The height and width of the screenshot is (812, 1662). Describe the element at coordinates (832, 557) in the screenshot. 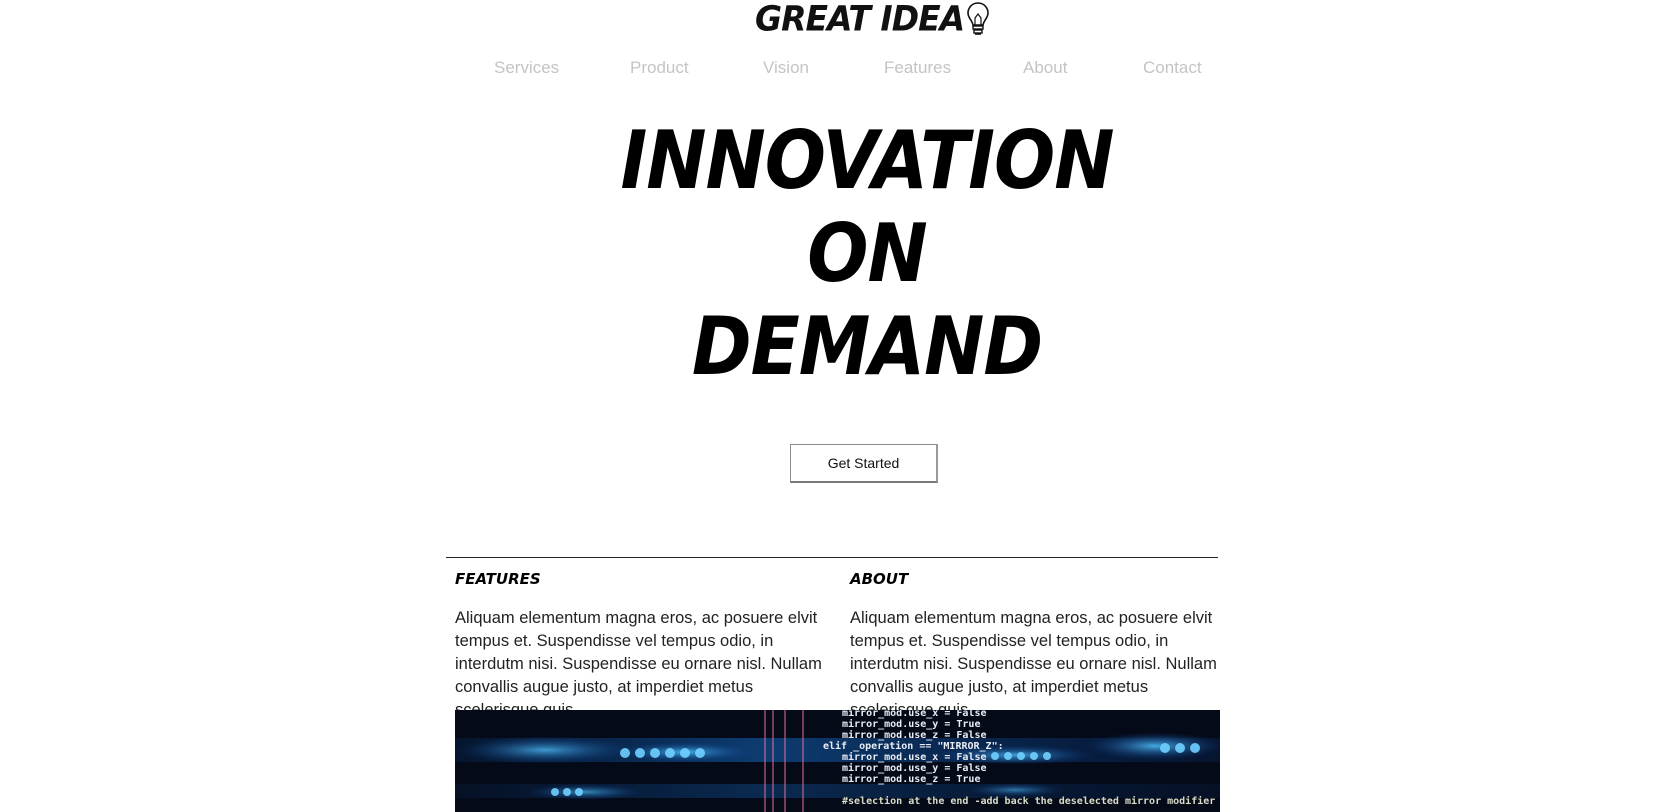

I see `section-divider` at that location.